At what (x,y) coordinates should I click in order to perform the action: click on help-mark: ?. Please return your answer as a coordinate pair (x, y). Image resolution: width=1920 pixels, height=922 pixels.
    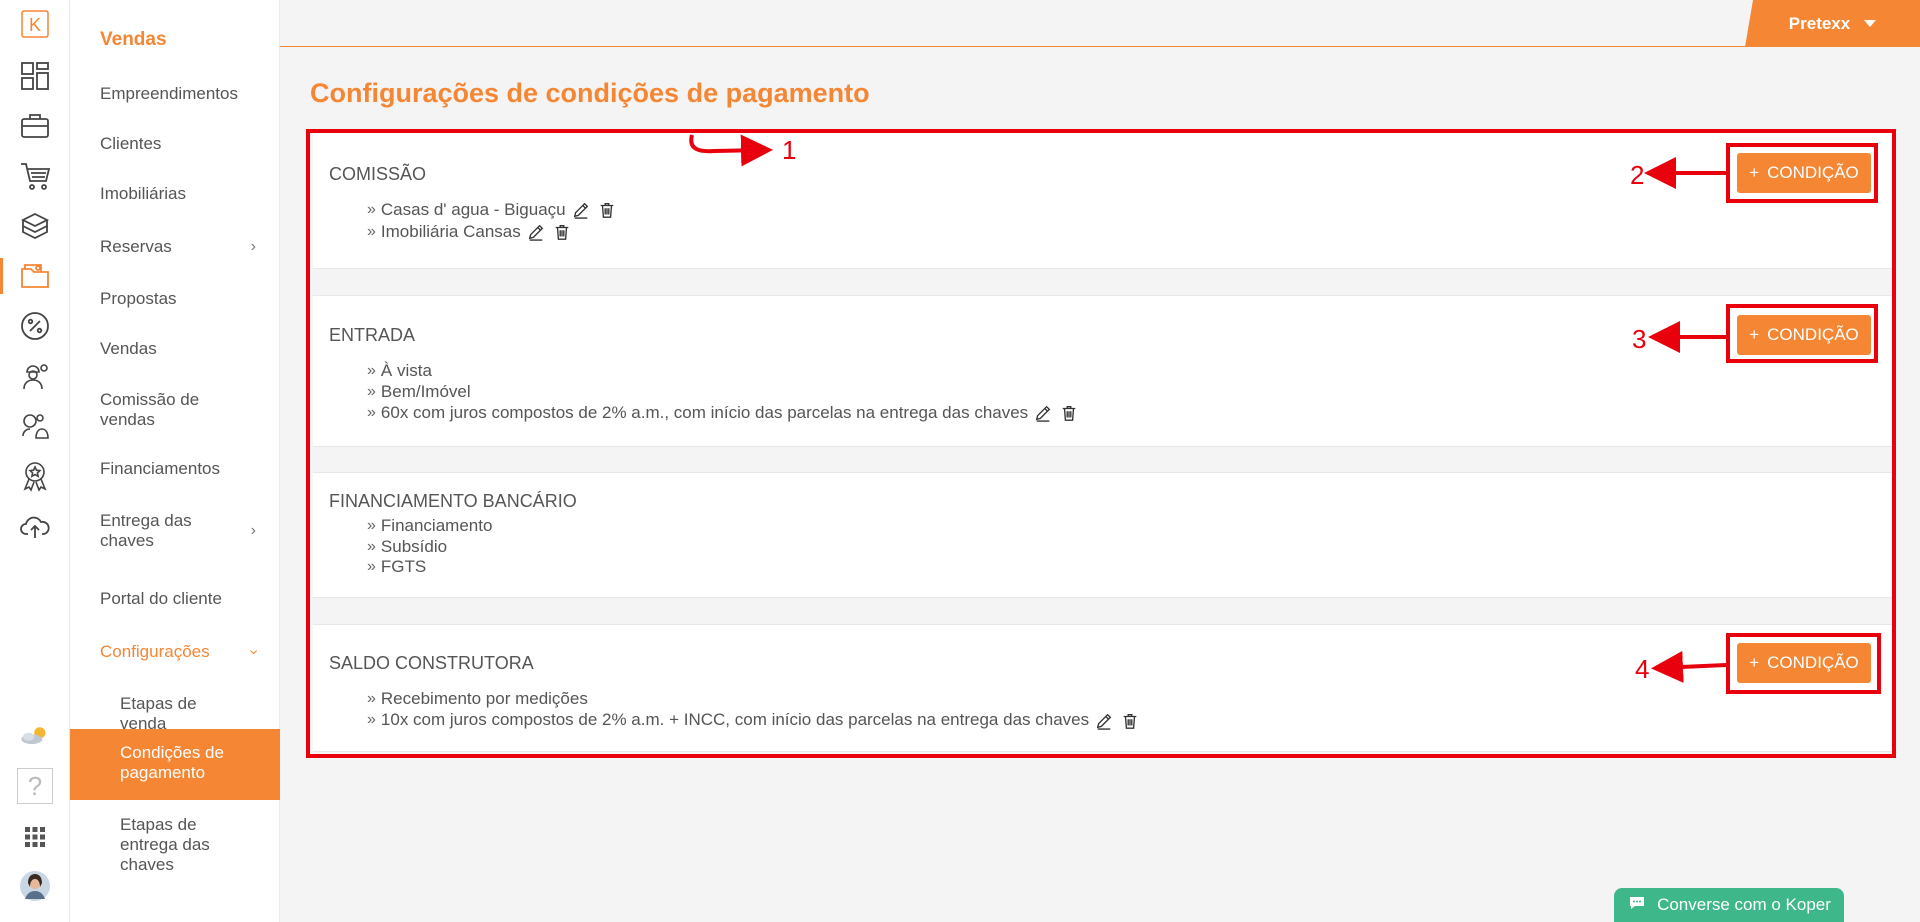
    Looking at the image, I should click on (35, 786).